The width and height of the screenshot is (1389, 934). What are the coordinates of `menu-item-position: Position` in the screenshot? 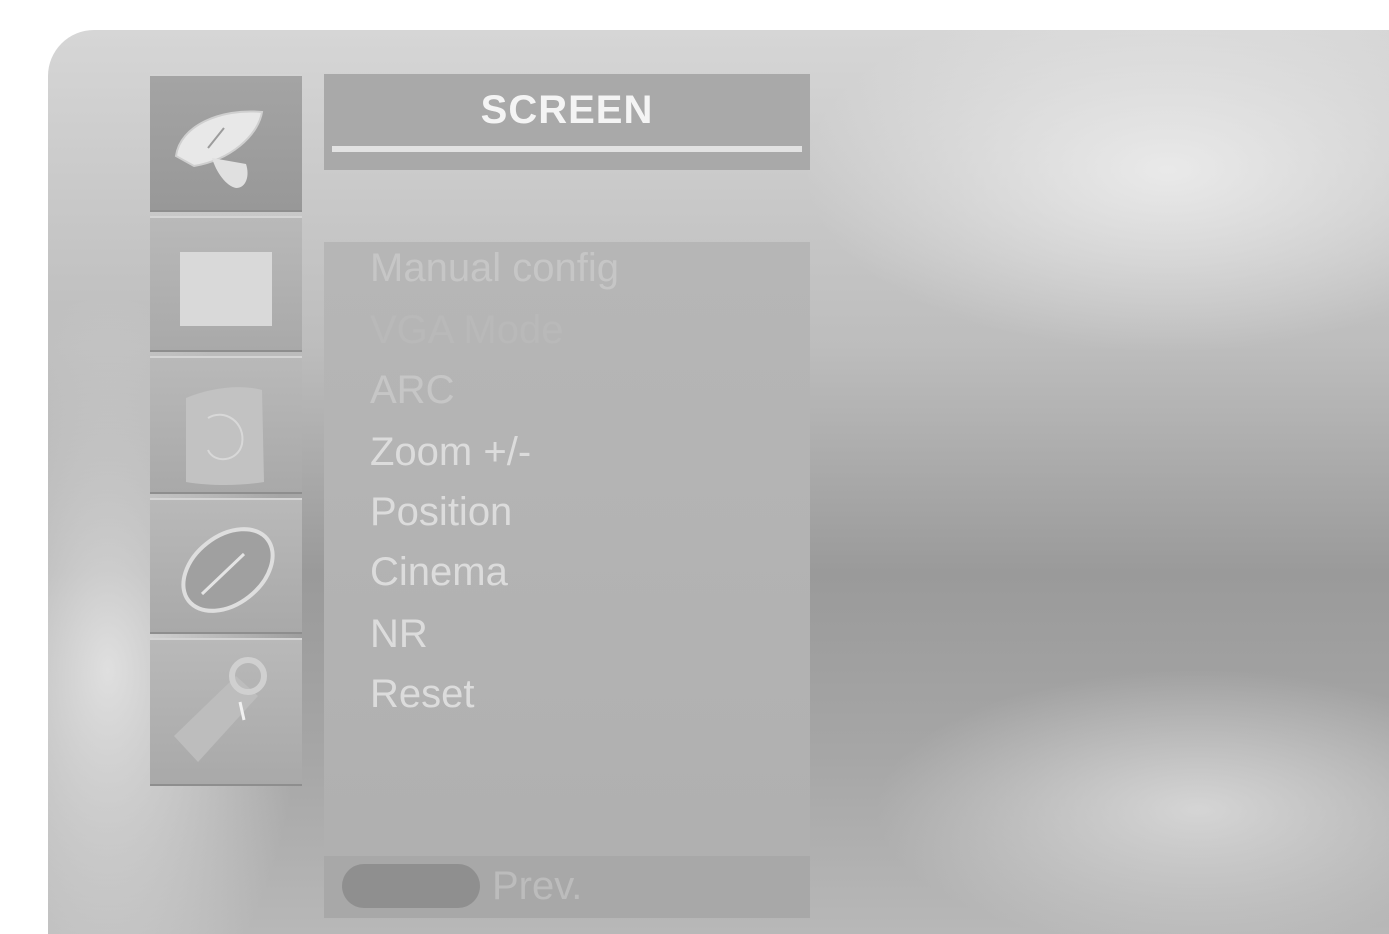 It's located at (441, 512).